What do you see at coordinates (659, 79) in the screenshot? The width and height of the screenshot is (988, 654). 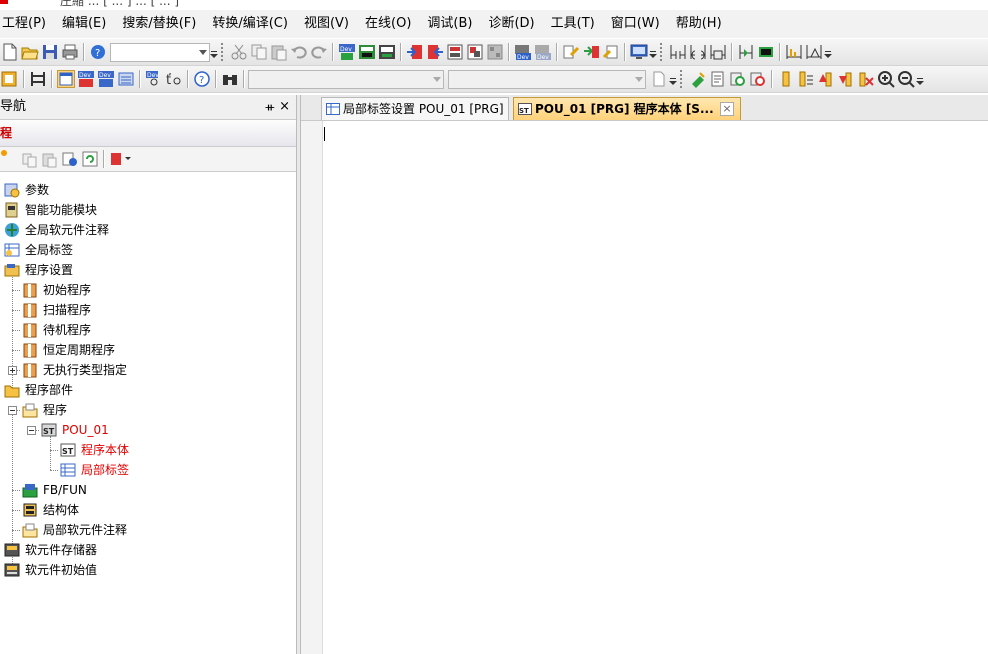 I see `page-icon` at bounding box center [659, 79].